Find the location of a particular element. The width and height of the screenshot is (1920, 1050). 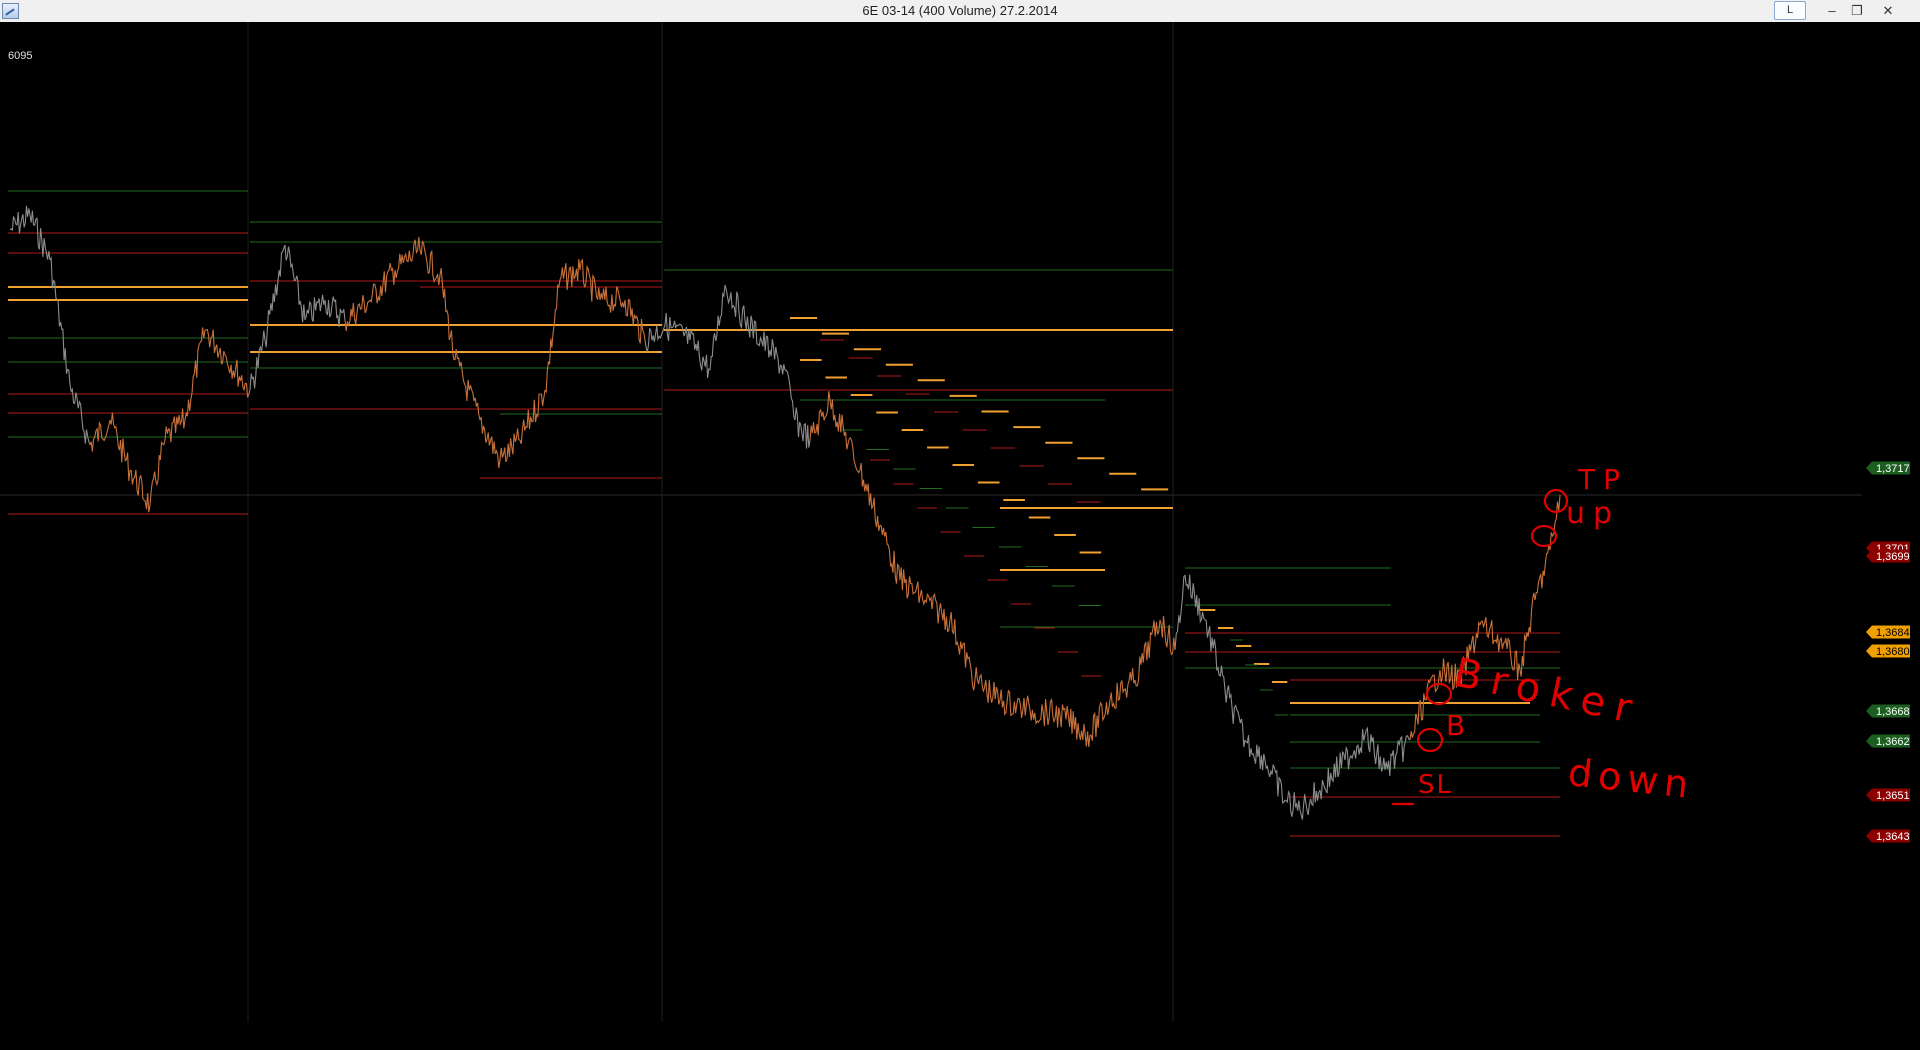

price-label-text: 1,3699 is located at coordinates (1893, 557).